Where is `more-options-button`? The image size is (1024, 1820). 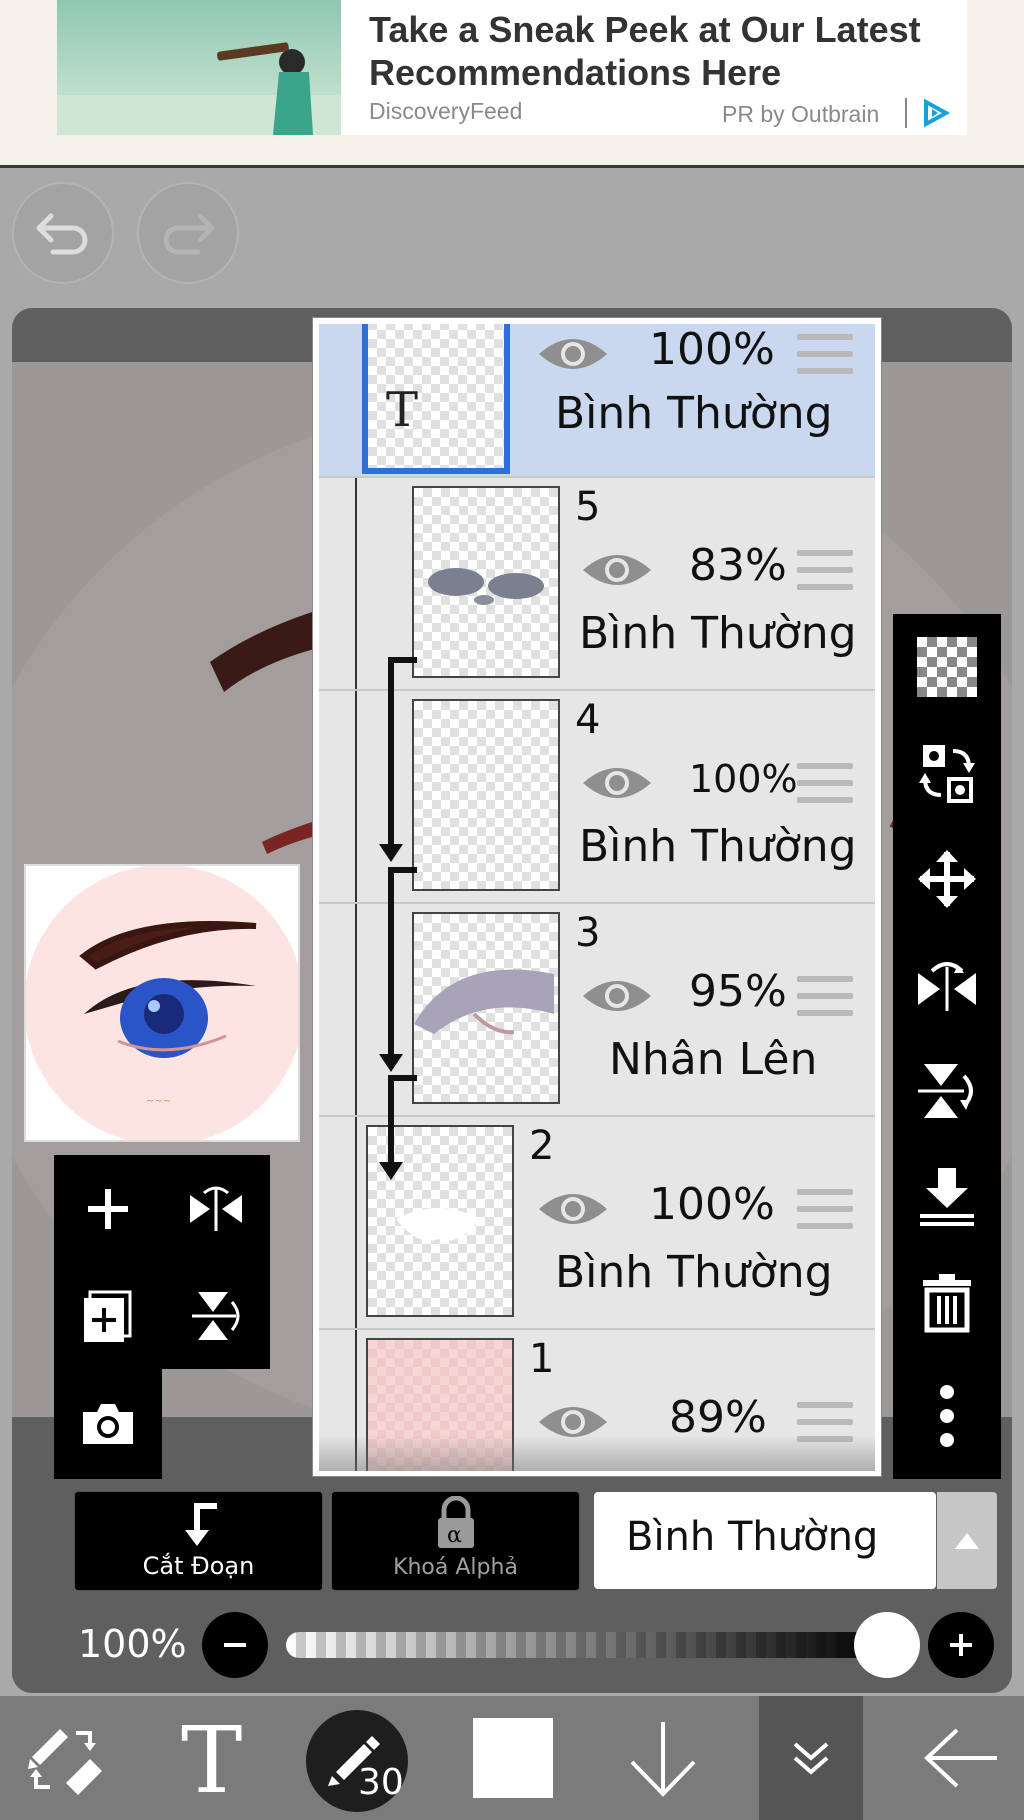 more-options-button is located at coordinates (947, 1416).